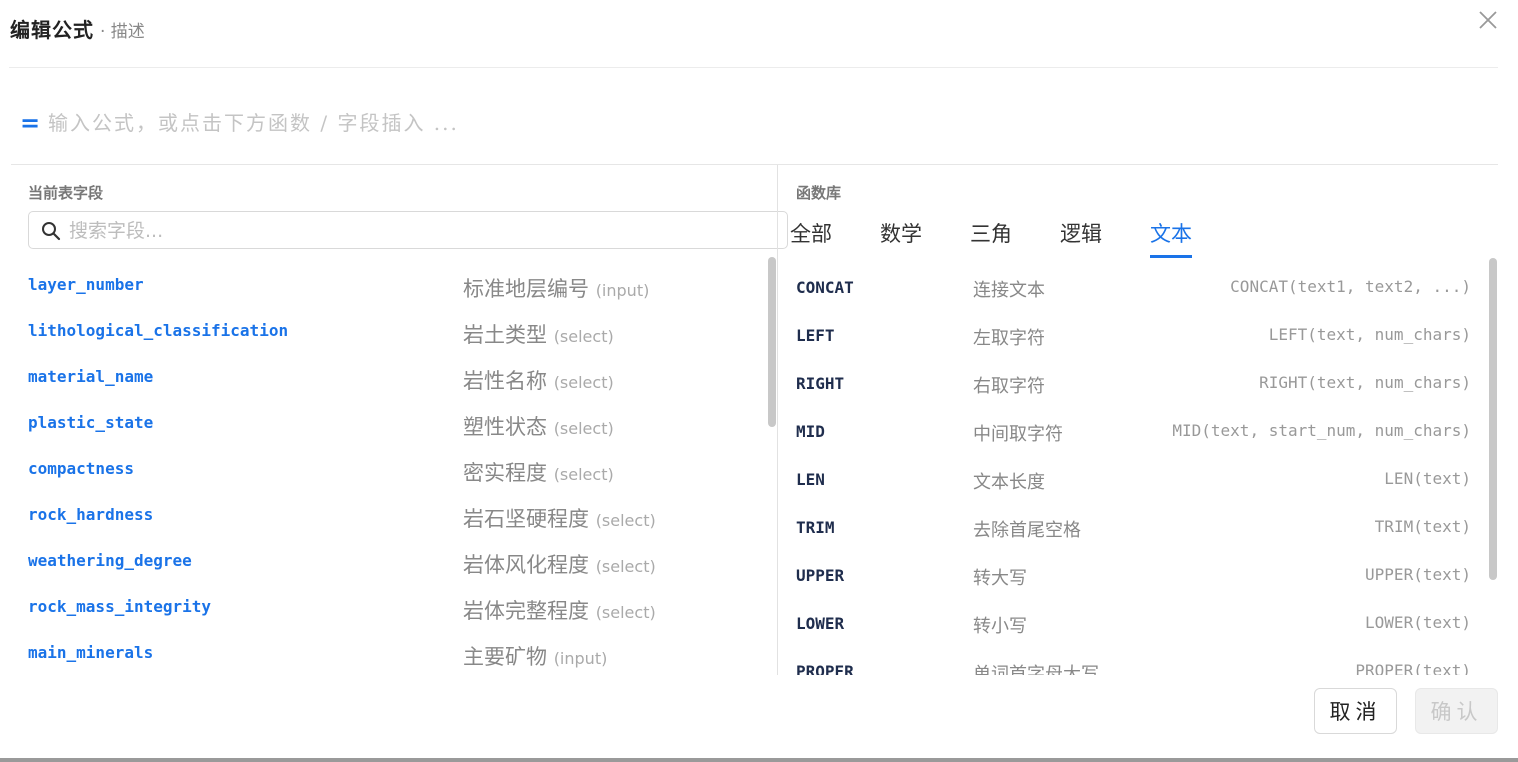 The width and height of the screenshot is (1518, 762). I want to click on function-desc: 去除首尾空格, so click(1027, 530).